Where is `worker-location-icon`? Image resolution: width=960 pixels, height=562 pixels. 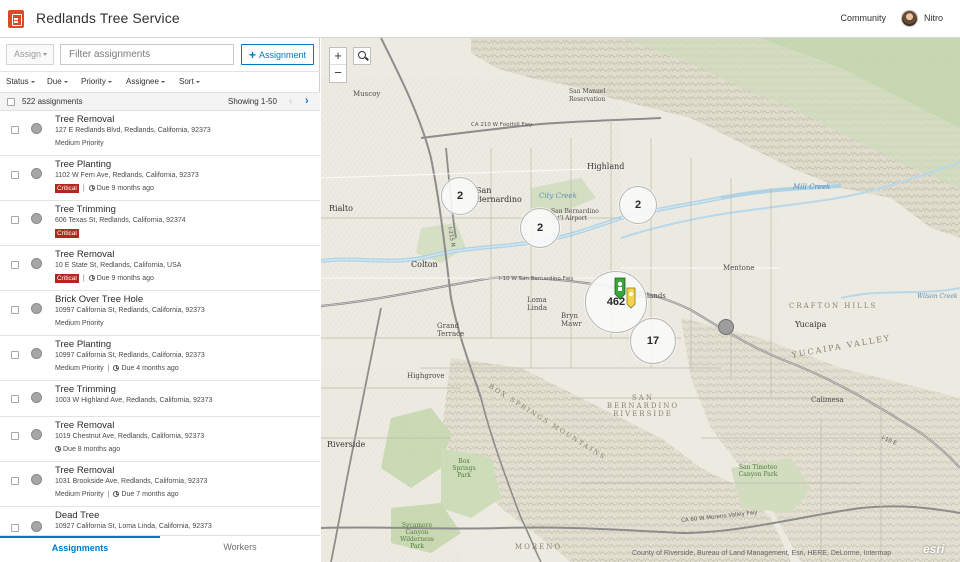 worker-location-icon is located at coordinates (625, 293).